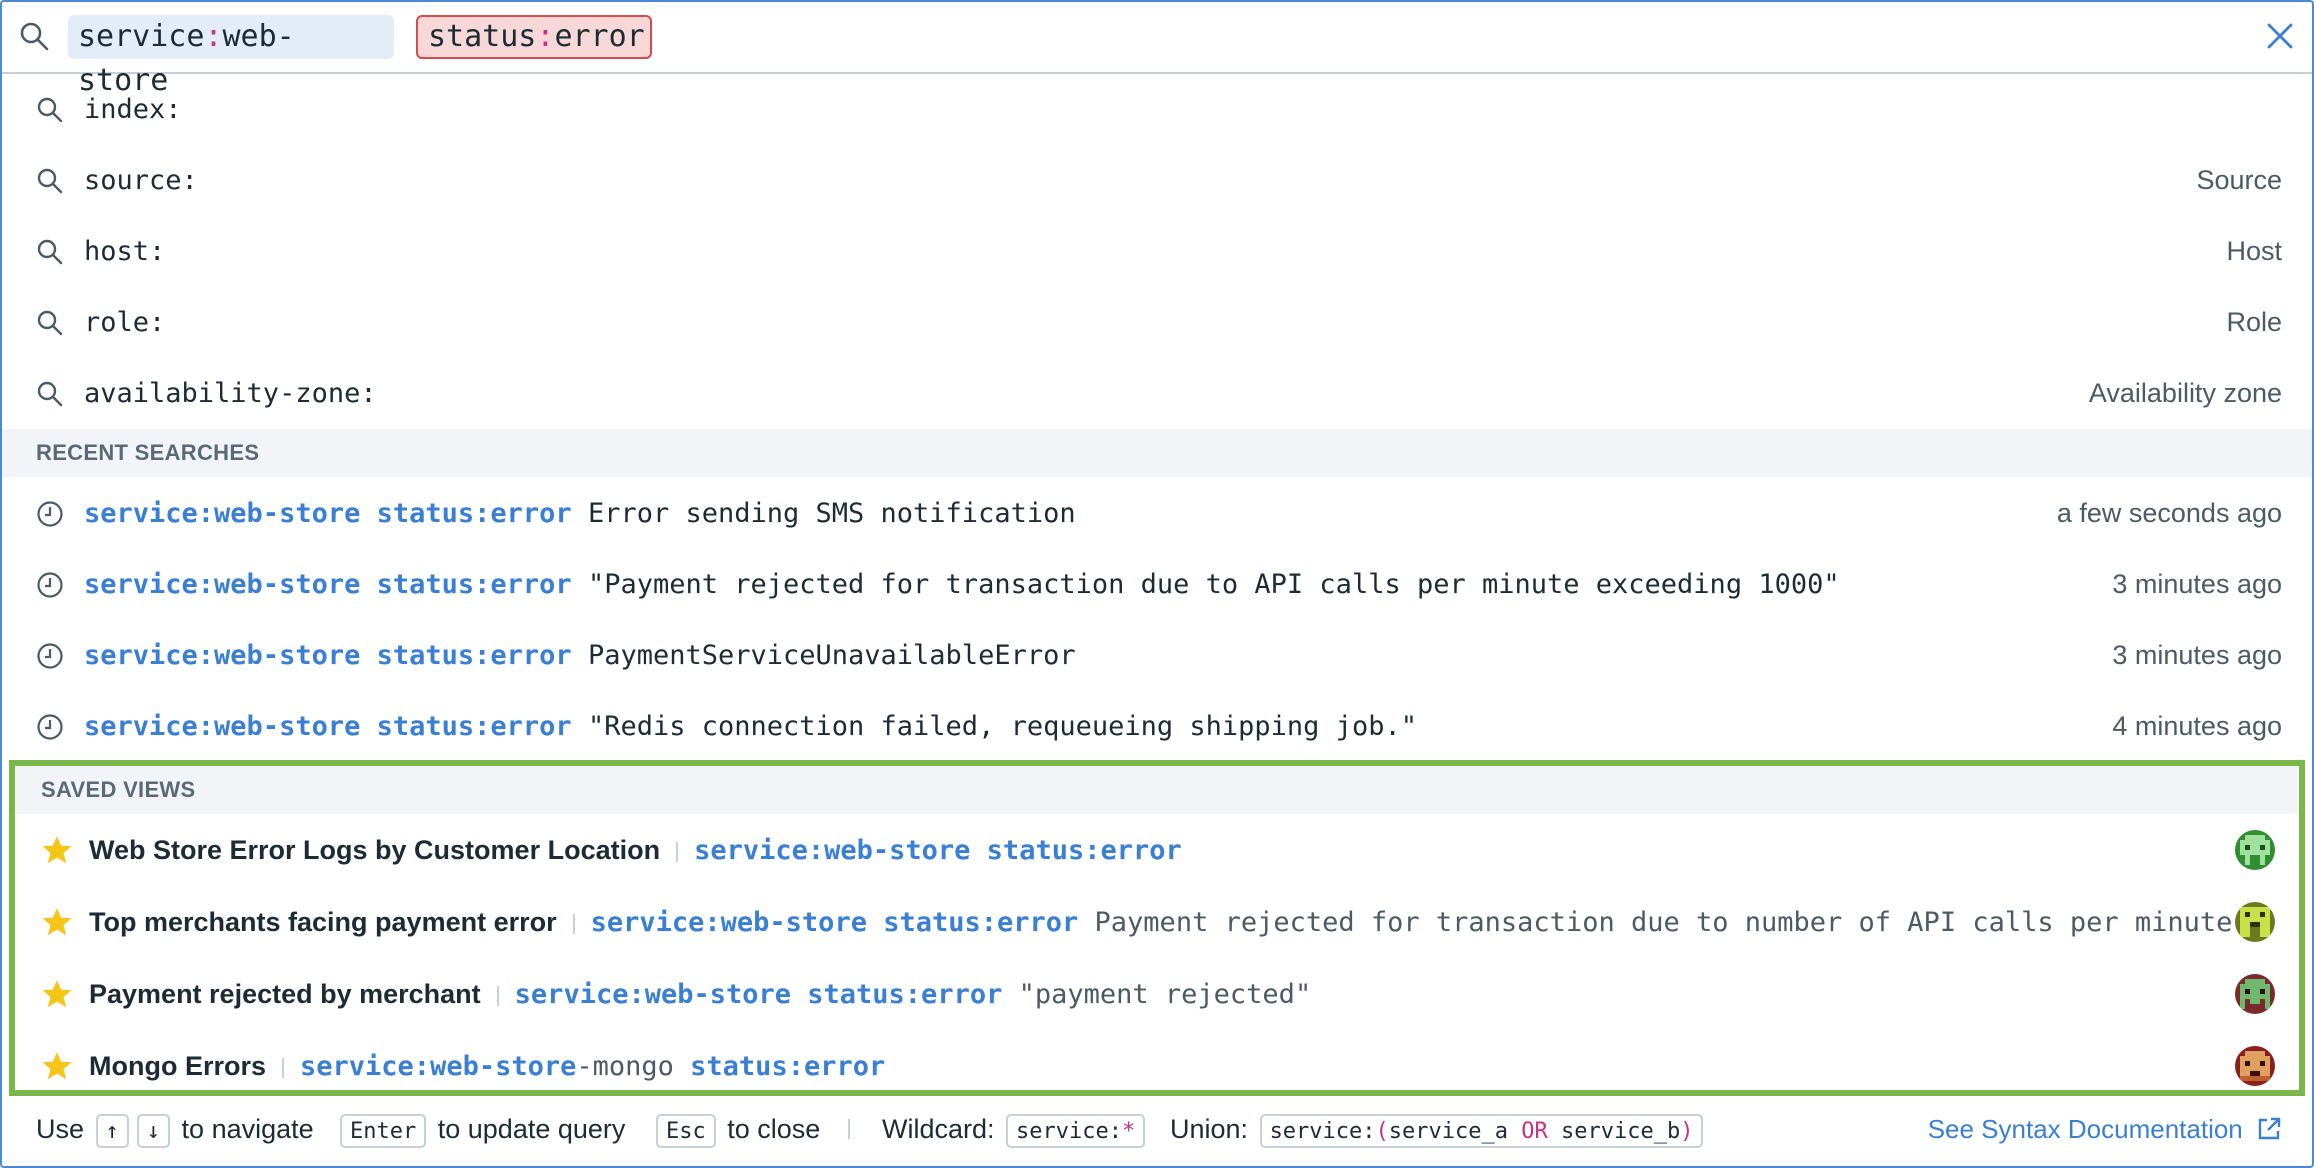  I want to click on down-key: ↓, so click(153, 1130).